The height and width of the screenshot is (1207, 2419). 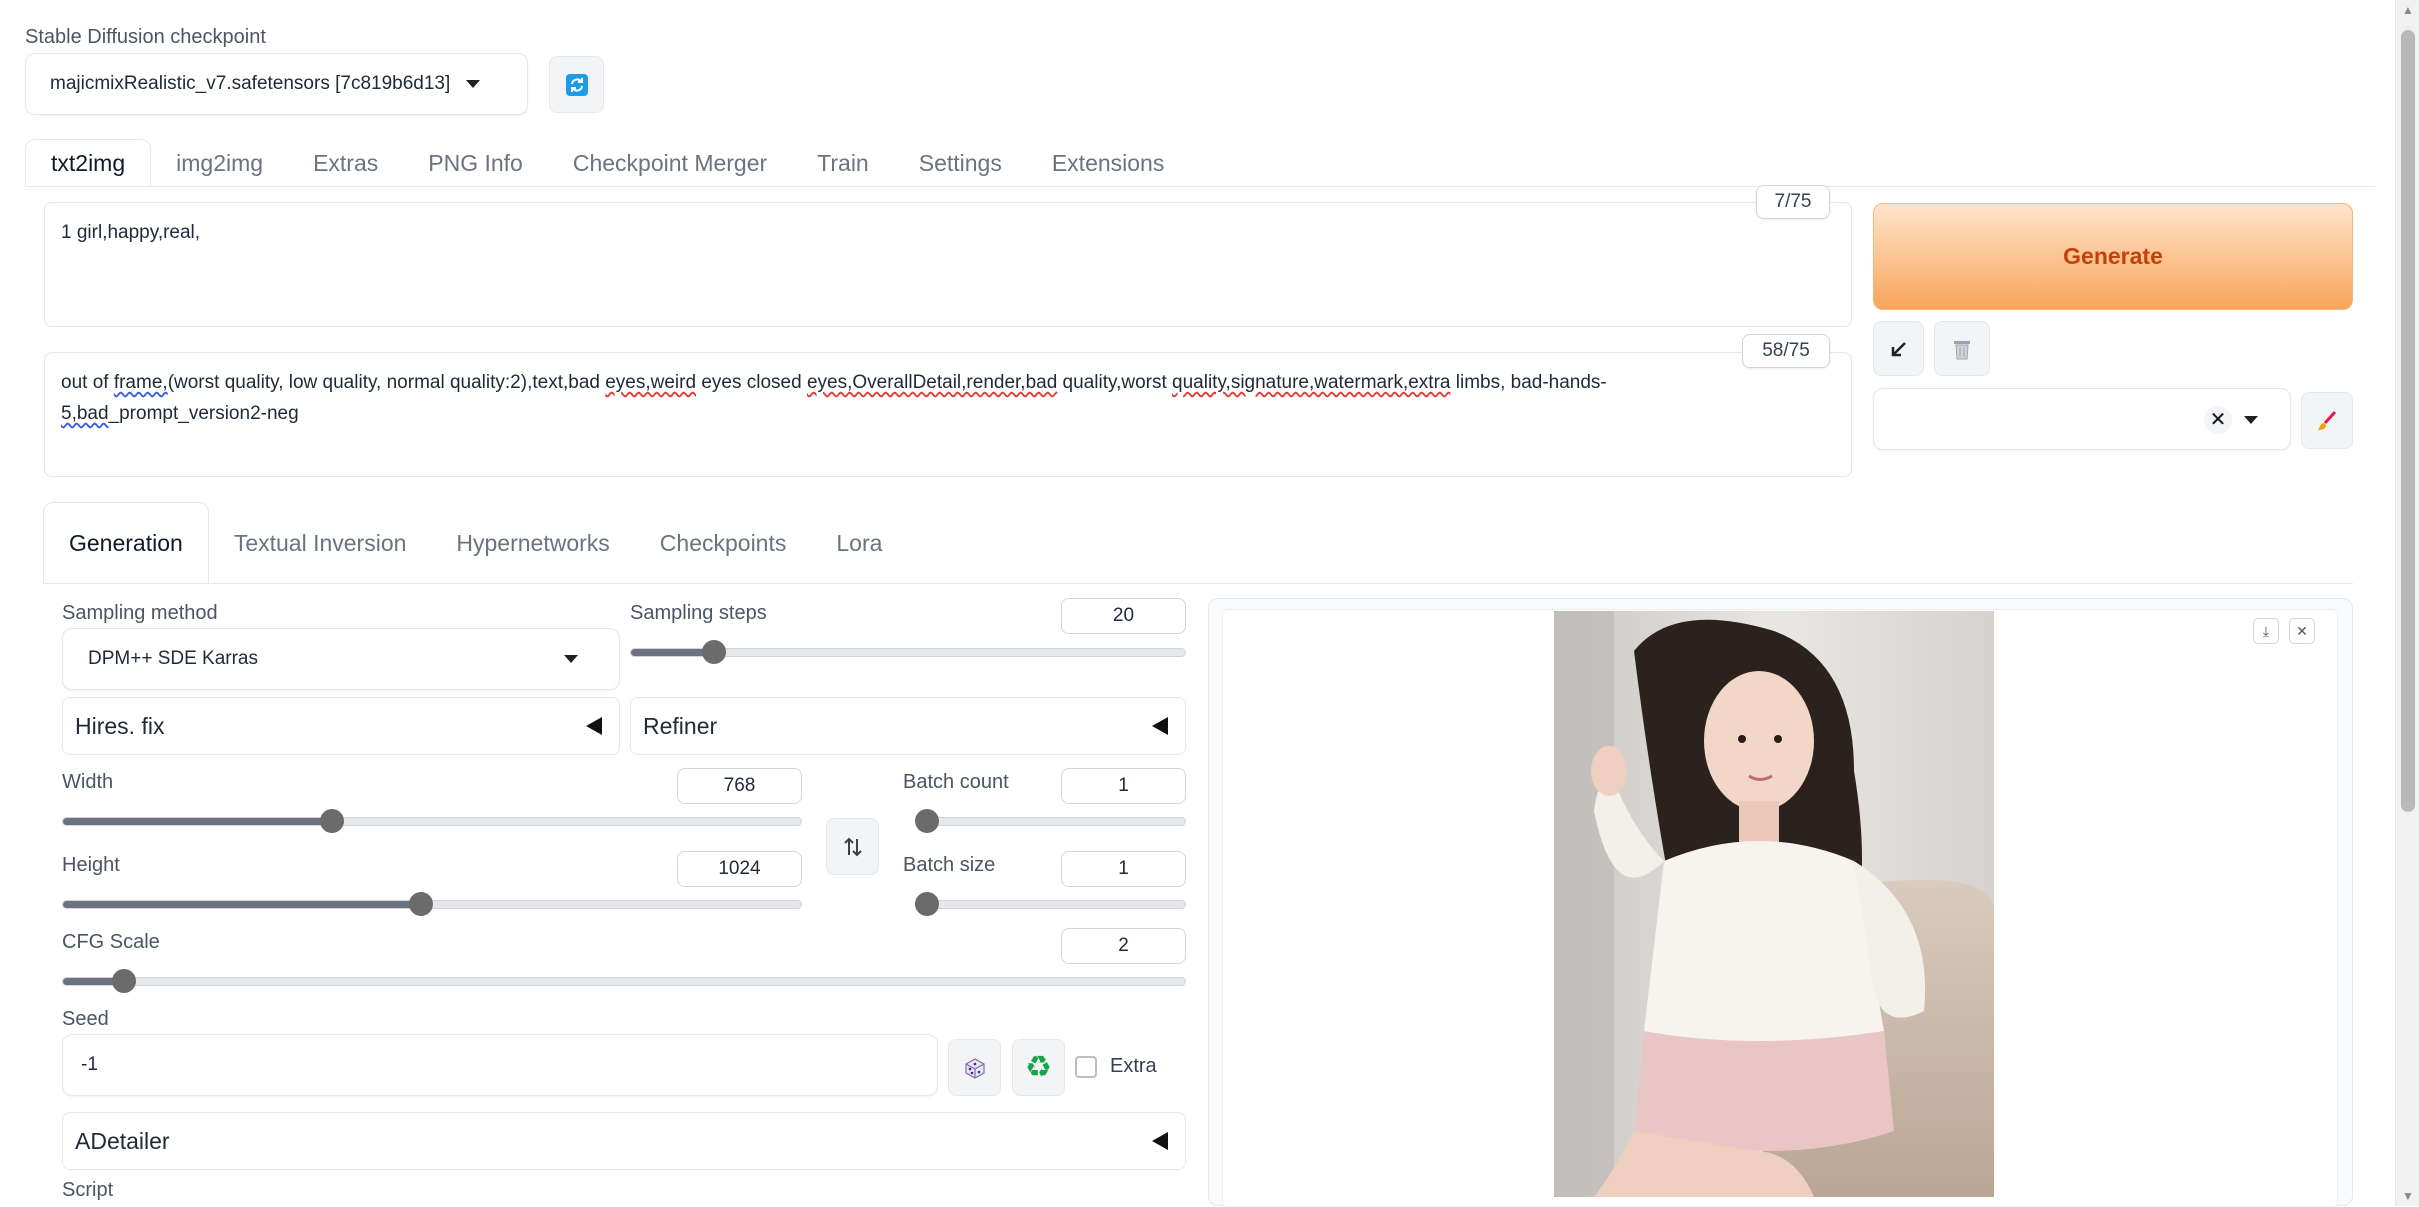 I want to click on extra-seed-label: Extra, so click(x=1133, y=1066).